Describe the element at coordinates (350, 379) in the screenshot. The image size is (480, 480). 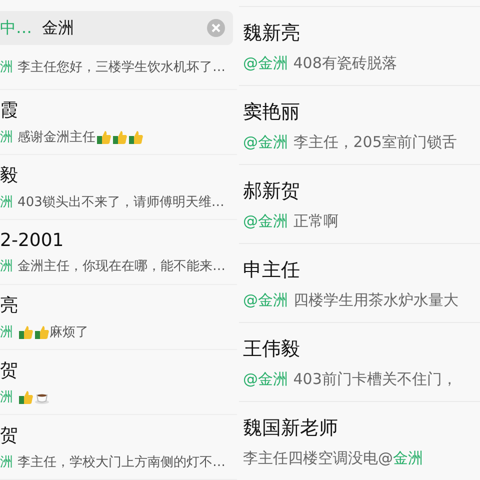
I see `message-preview: @金洲 403前门卡槽关不住门，` at that location.